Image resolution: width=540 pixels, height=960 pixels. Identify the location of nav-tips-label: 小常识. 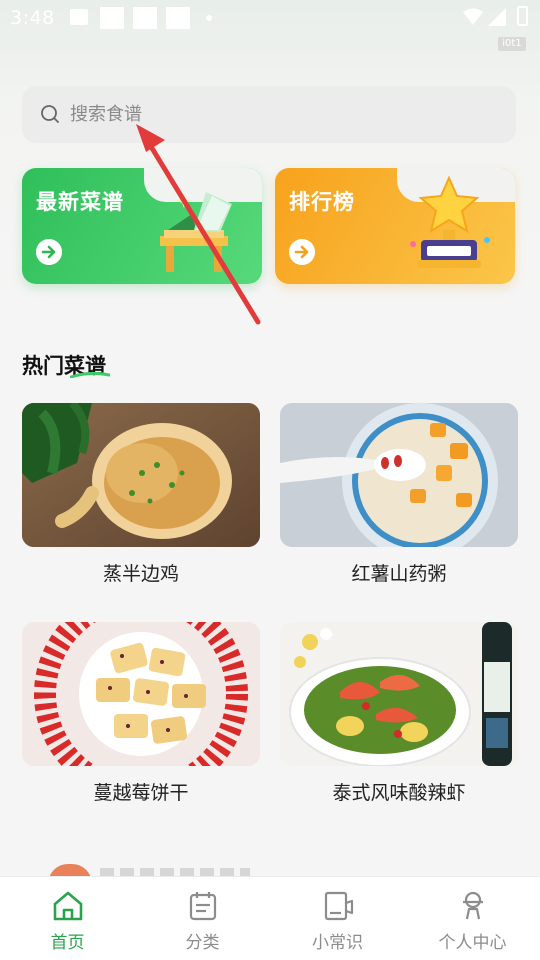
(337, 943).